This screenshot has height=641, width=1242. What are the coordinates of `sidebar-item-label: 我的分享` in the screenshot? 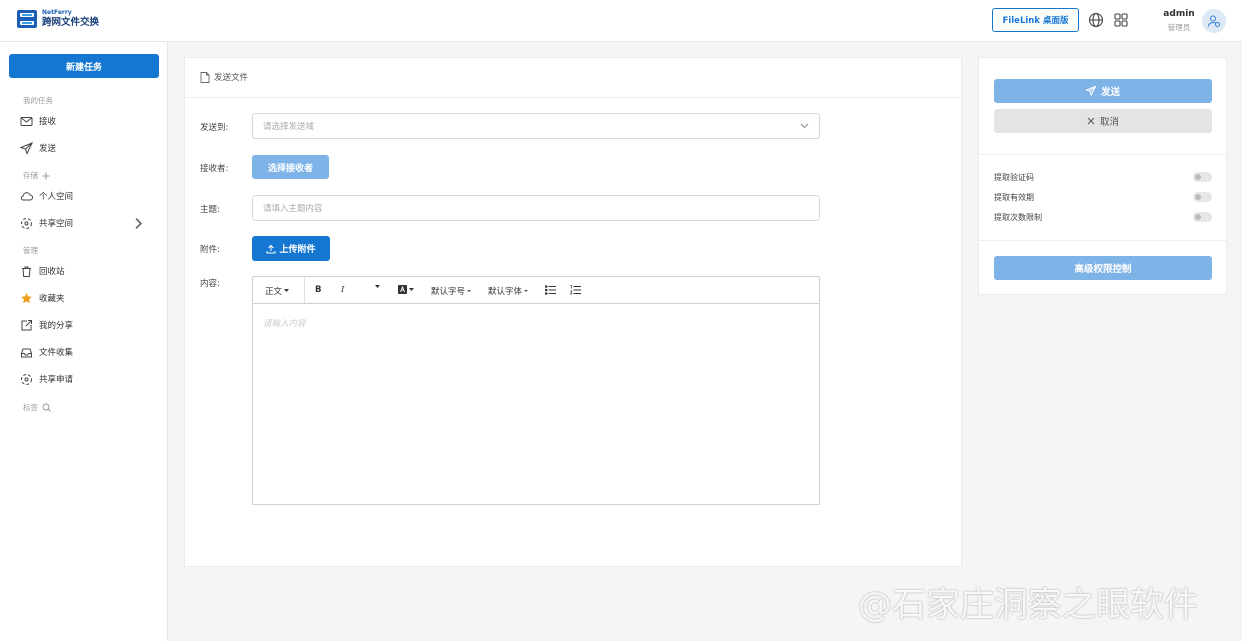 It's located at (56, 326).